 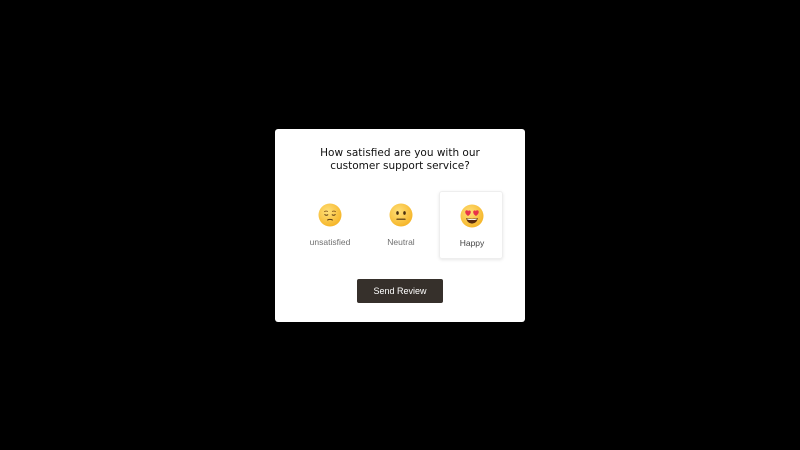 What do you see at coordinates (401, 215) in the screenshot?
I see `neutral-face-icon` at bounding box center [401, 215].